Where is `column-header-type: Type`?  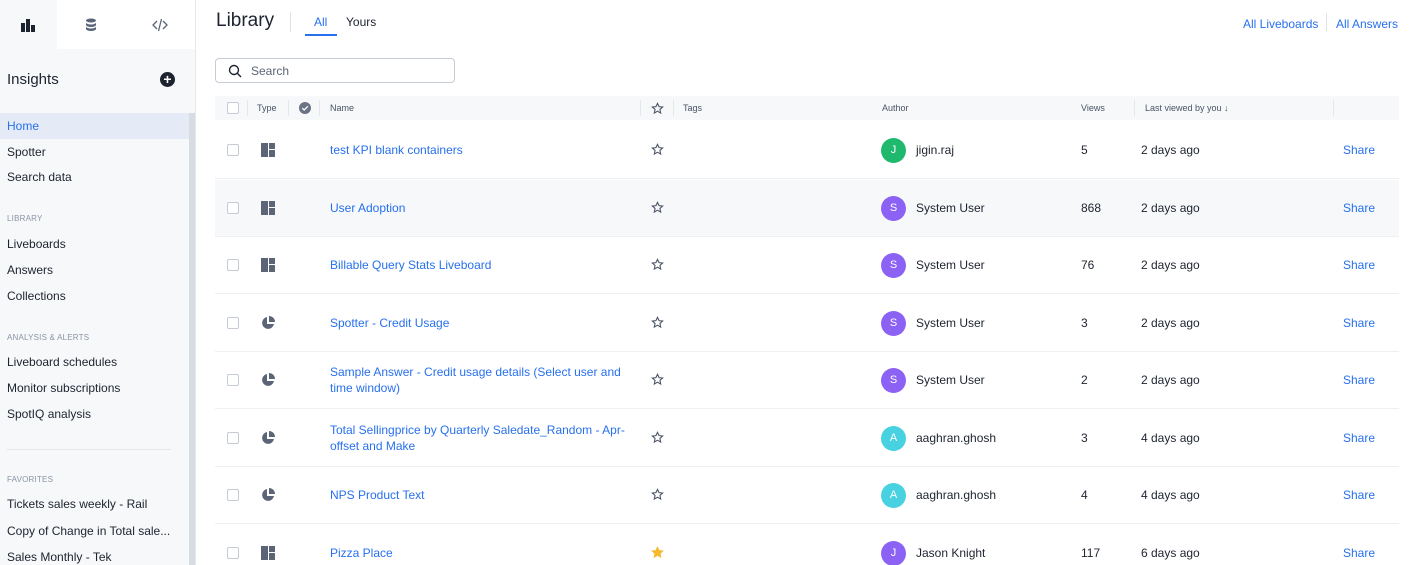 column-header-type: Type is located at coordinates (267, 108).